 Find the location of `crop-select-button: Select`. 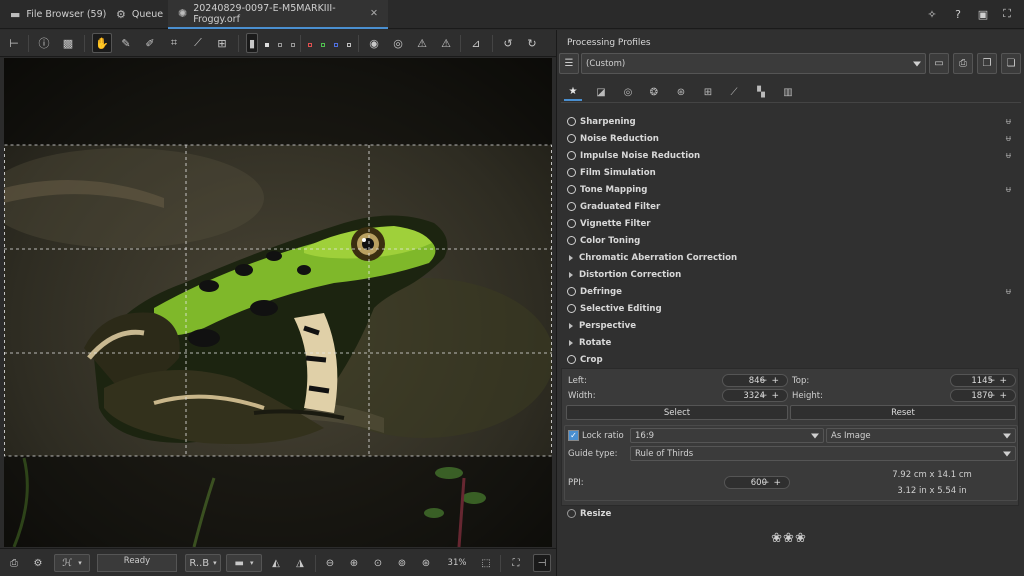

crop-select-button: Select is located at coordinates (677, 412).